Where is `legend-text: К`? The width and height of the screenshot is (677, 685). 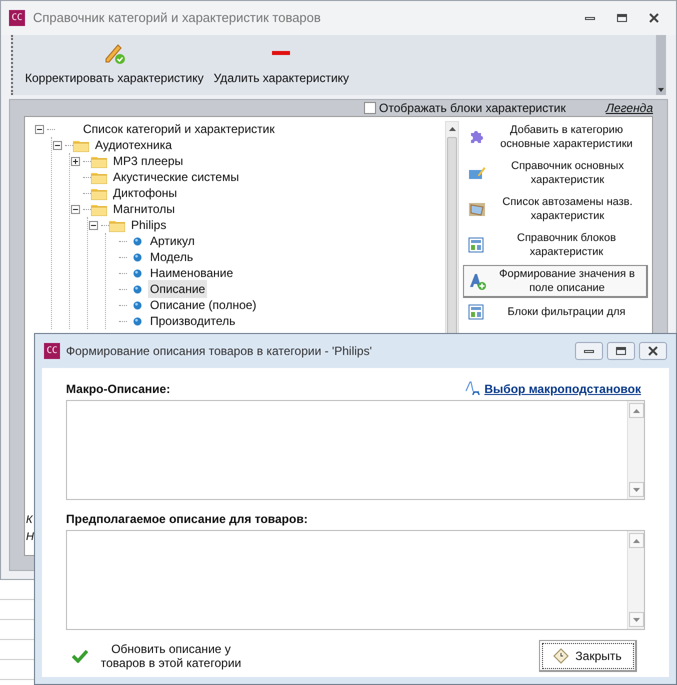 legend-text: К is located at coordinates (29, 520).